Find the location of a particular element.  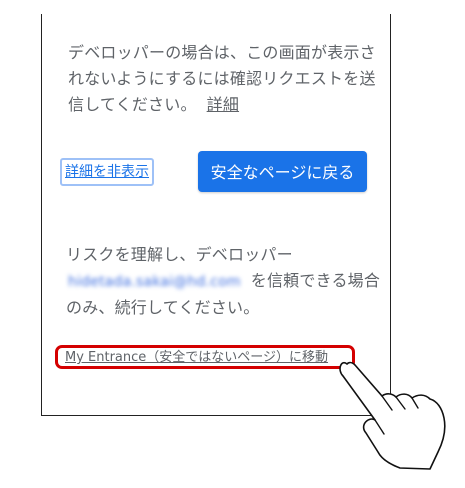

proceed-link-highlight: My Entrance（安全ではないページ）に移動 is located at coordinates (205, 357).